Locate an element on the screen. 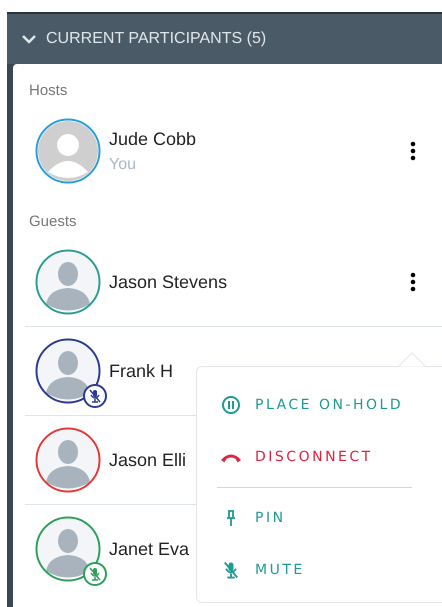  chevron-icon is located at coordinates (29, 39).